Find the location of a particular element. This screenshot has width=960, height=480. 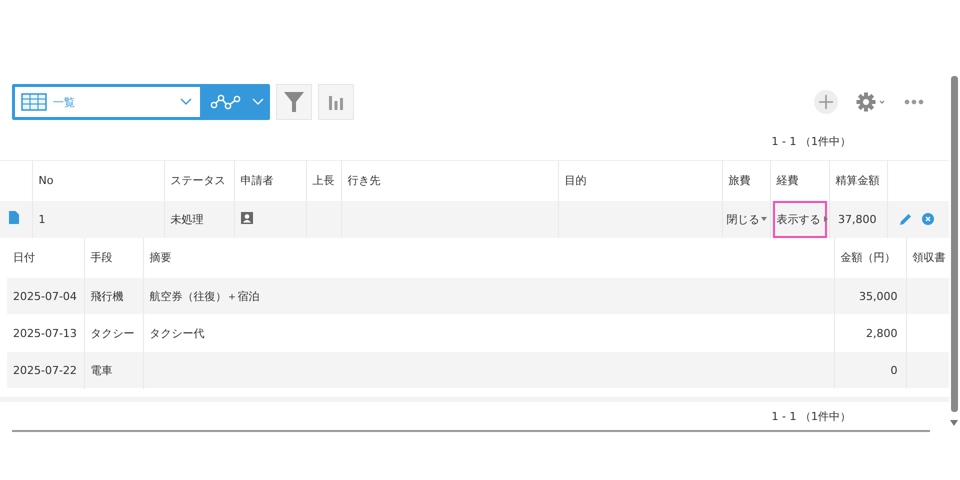

vertical-scrollbar is located at coordinates (954, 244).